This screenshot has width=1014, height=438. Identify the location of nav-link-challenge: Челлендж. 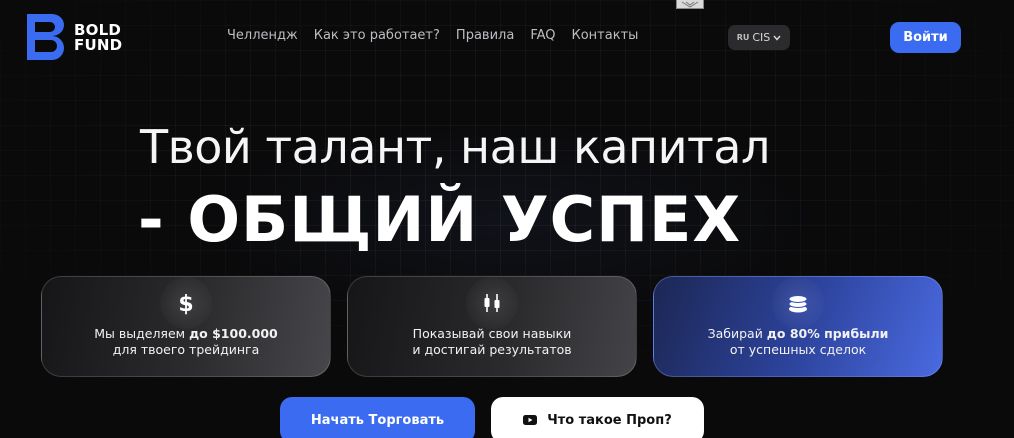
(262, 35).